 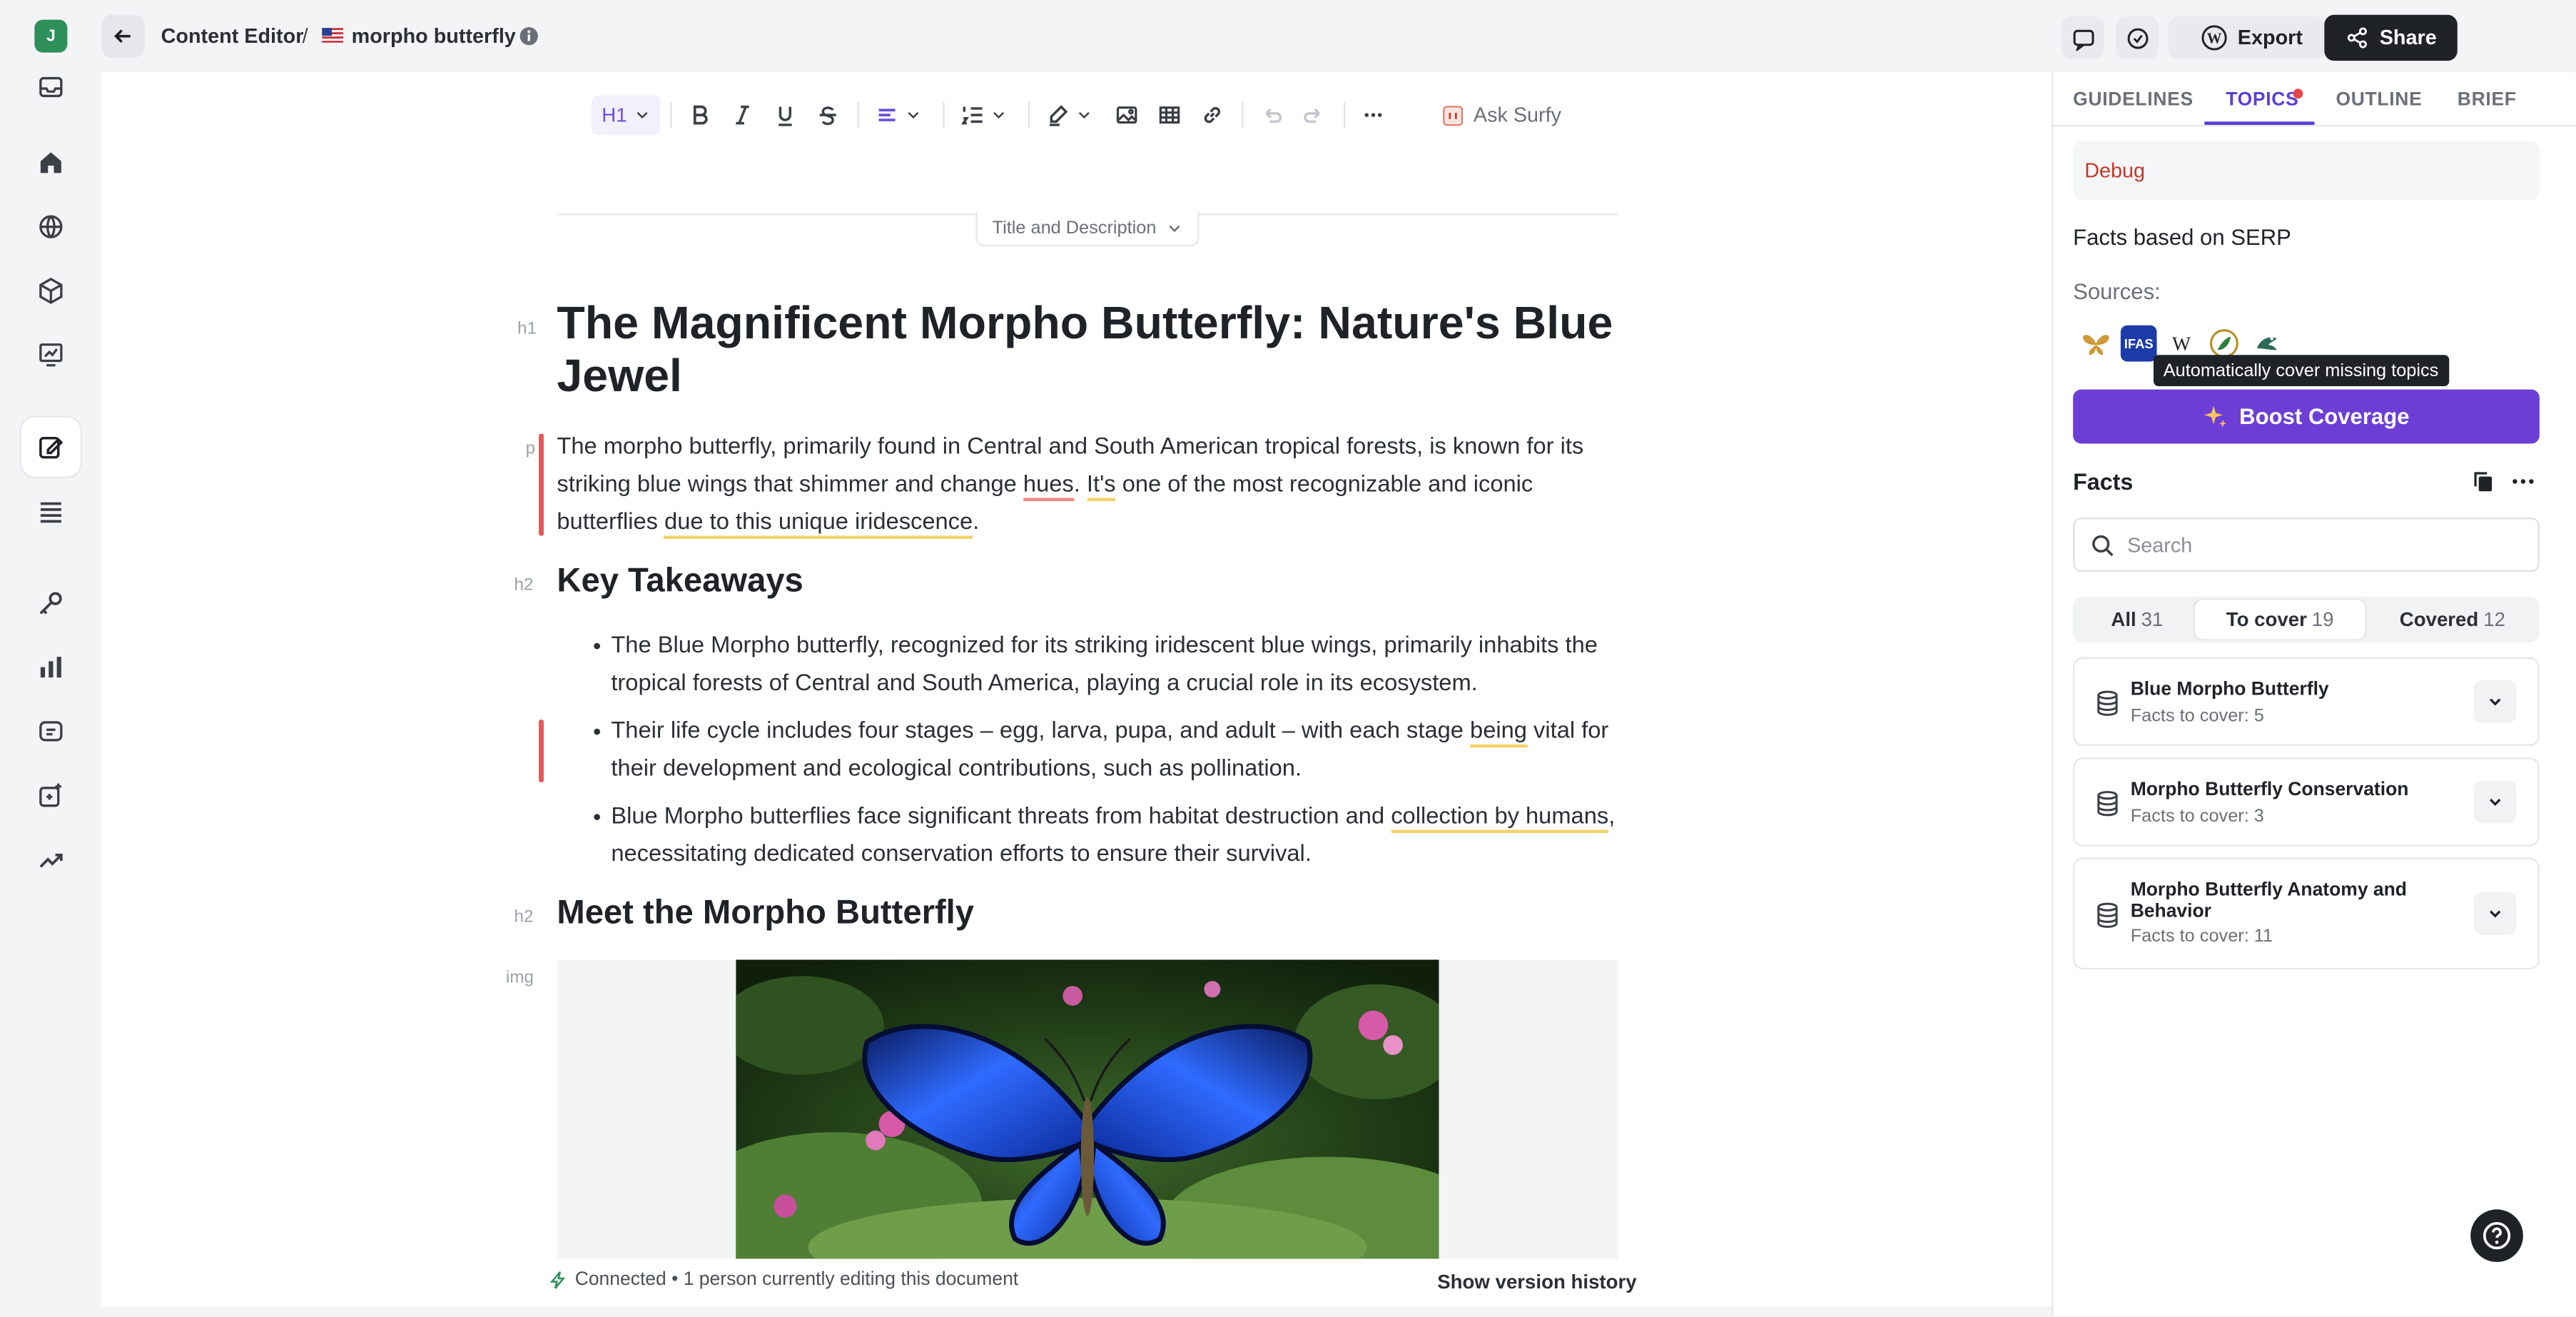 I want to click on help-button, so click(x=2496, y=1235).